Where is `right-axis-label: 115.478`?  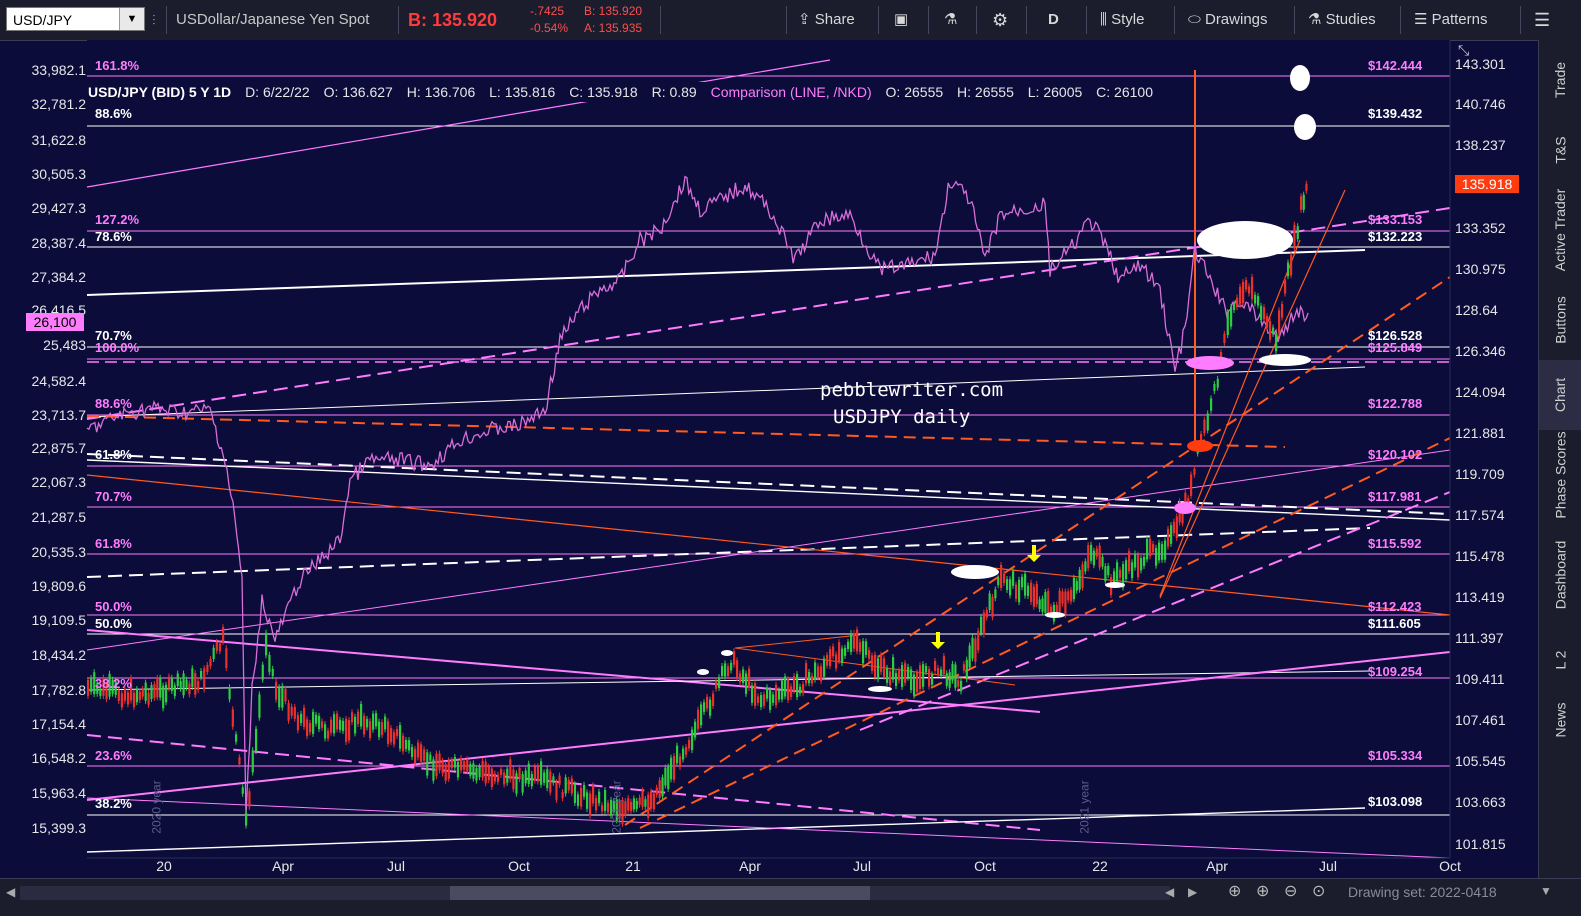 right-axis-label: 115.478 is located at coordinates (1480, 556).